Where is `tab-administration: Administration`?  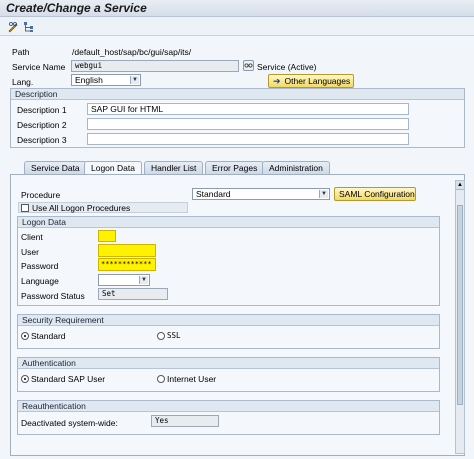 tab-administration: Administration is located at coordinates (296, 167).